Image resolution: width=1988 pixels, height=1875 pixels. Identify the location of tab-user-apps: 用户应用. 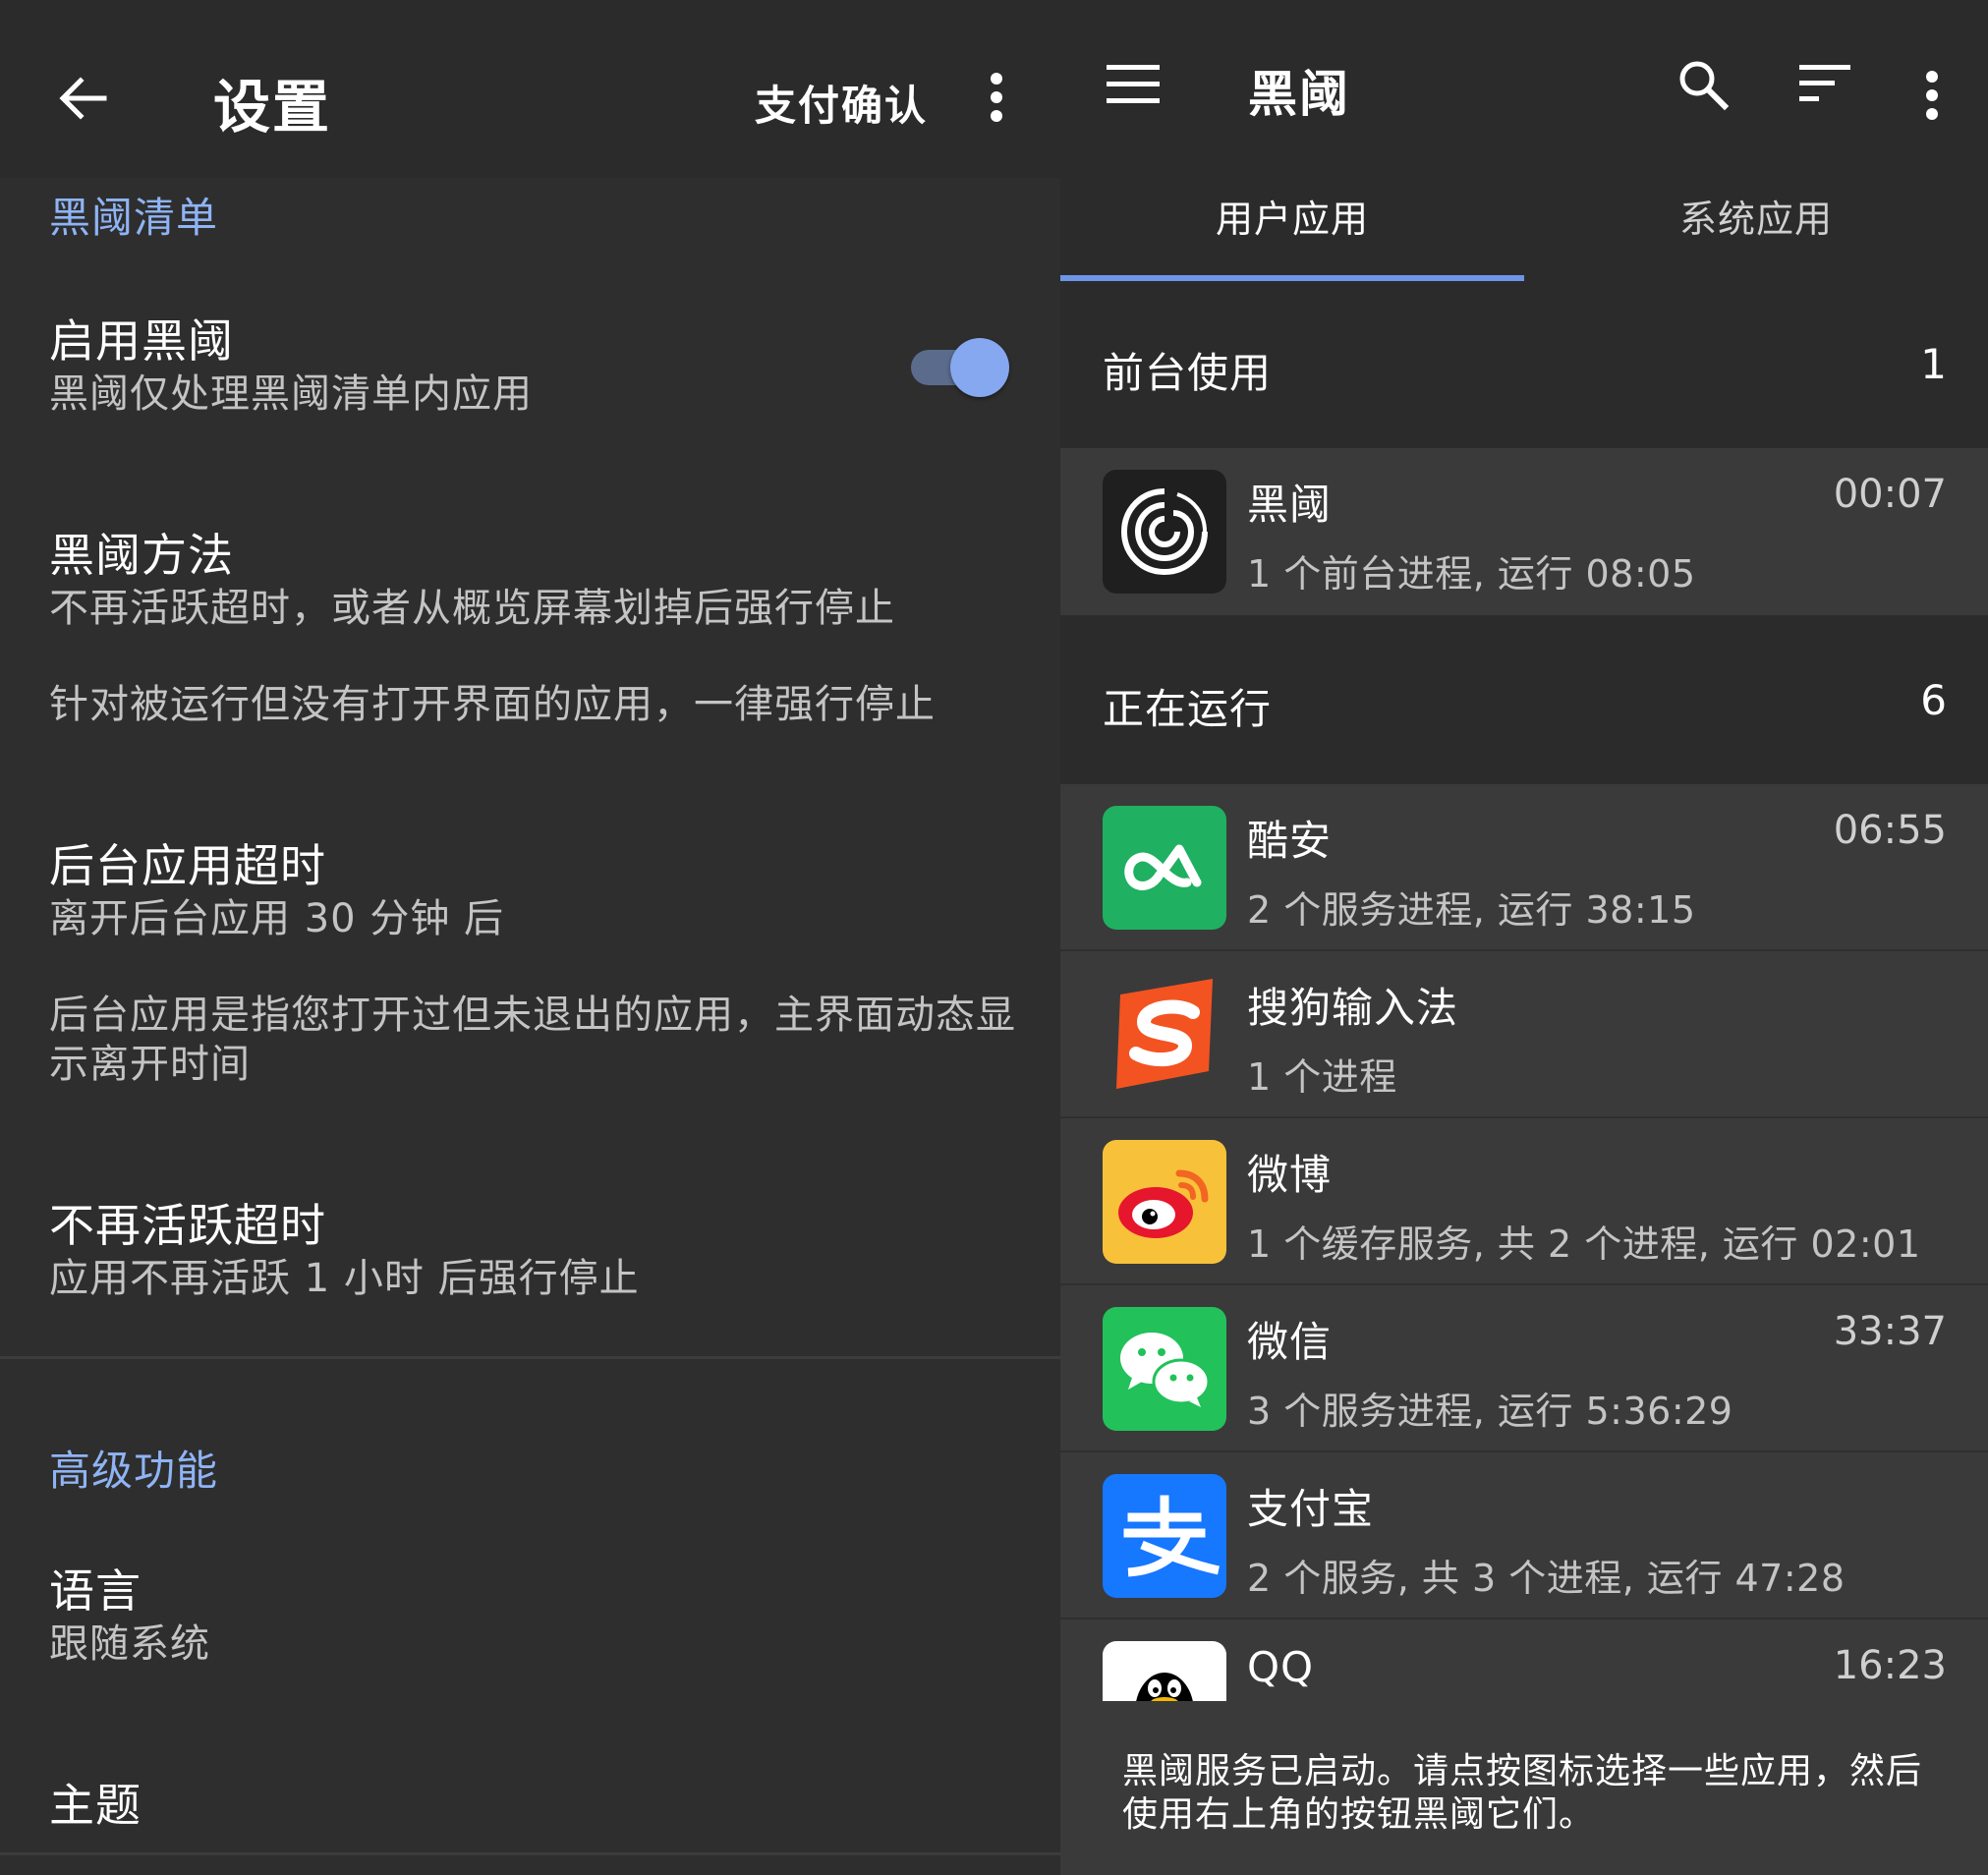
(1292, 229).